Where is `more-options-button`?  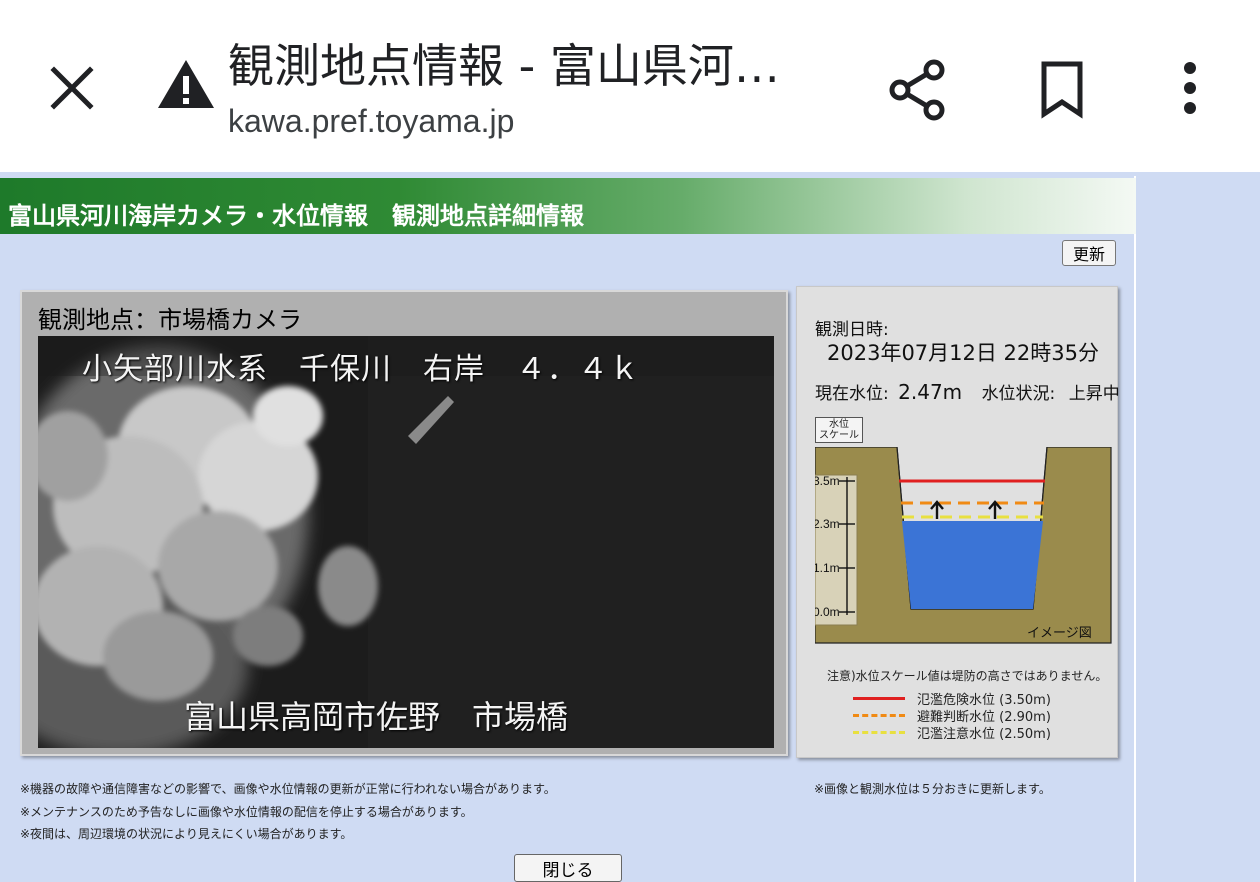
more-options-button is located at coordinates (1190, 90).